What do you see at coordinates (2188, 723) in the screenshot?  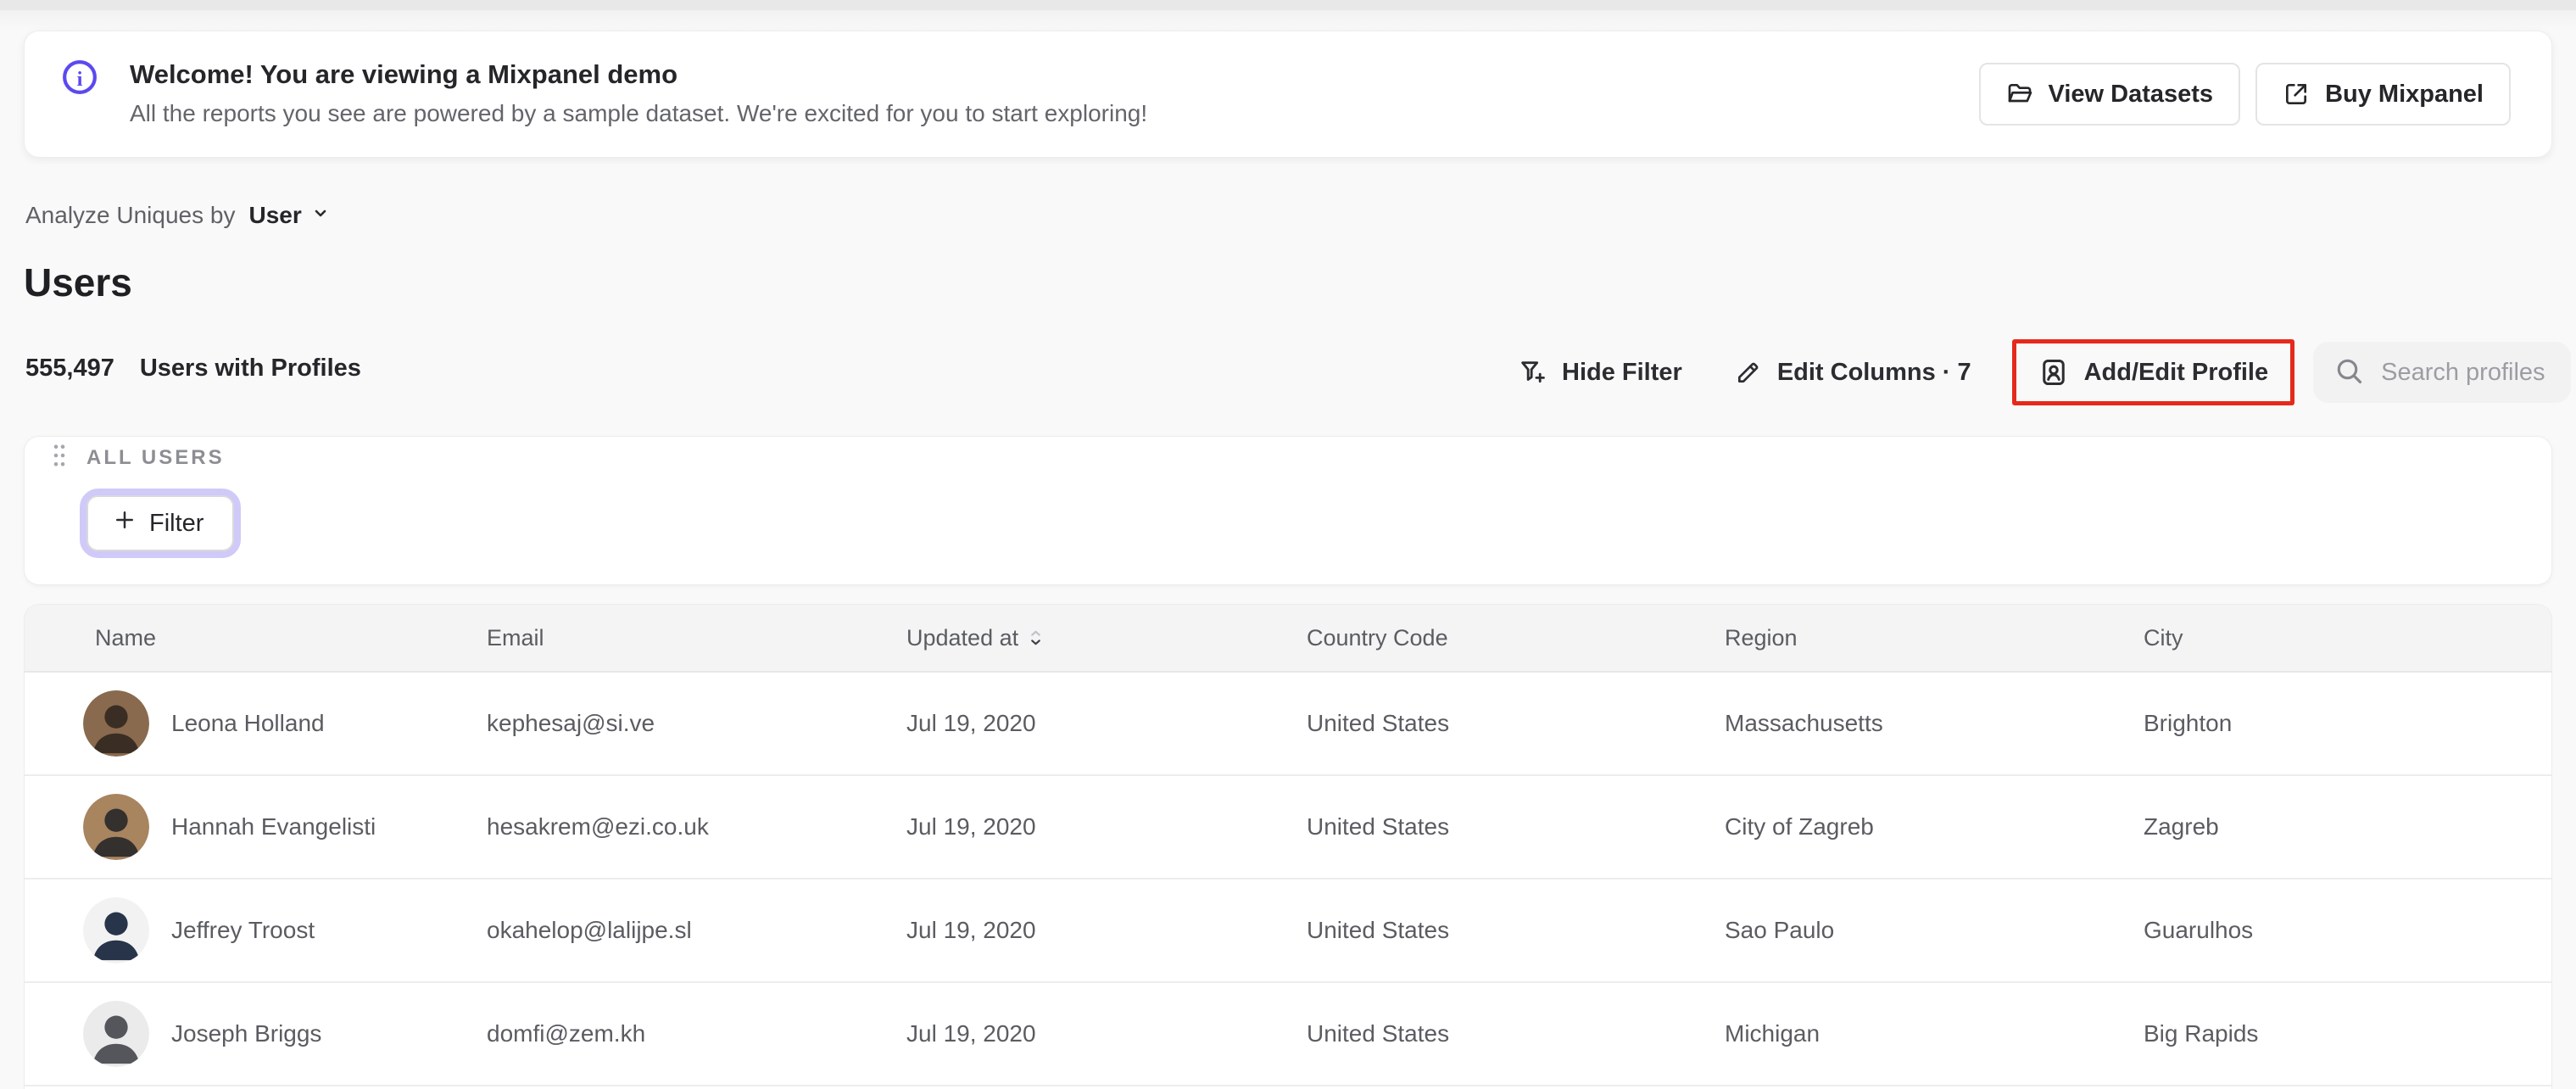 I see `user-city: Brighton` at bounding box center [2188, 723].